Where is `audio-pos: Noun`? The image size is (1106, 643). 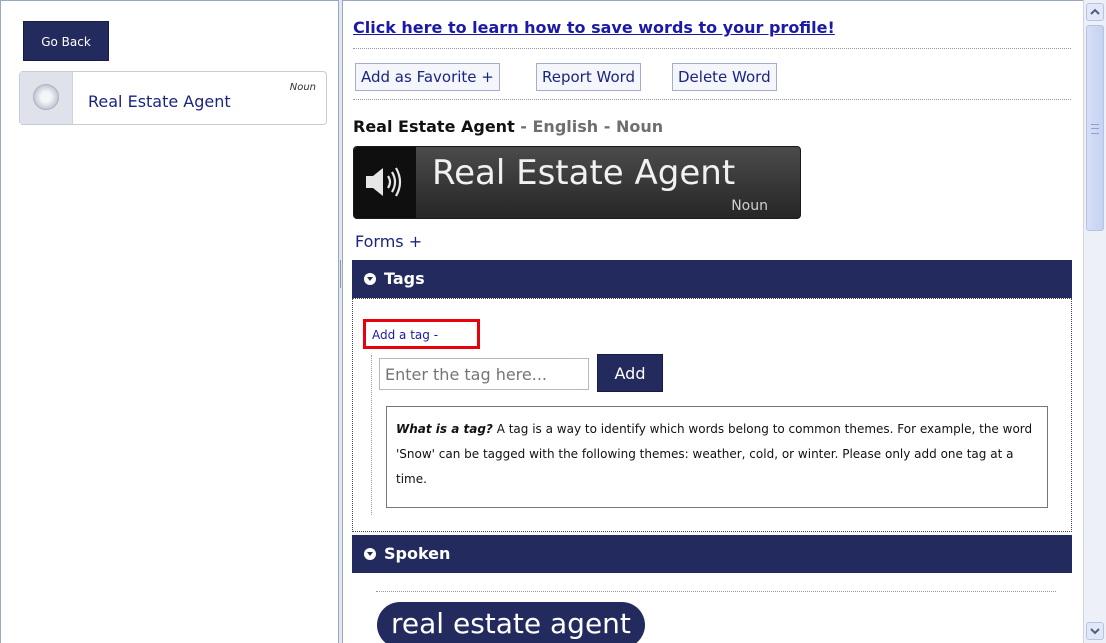
audio-pos: Noun is located at coordinates (749, 206).